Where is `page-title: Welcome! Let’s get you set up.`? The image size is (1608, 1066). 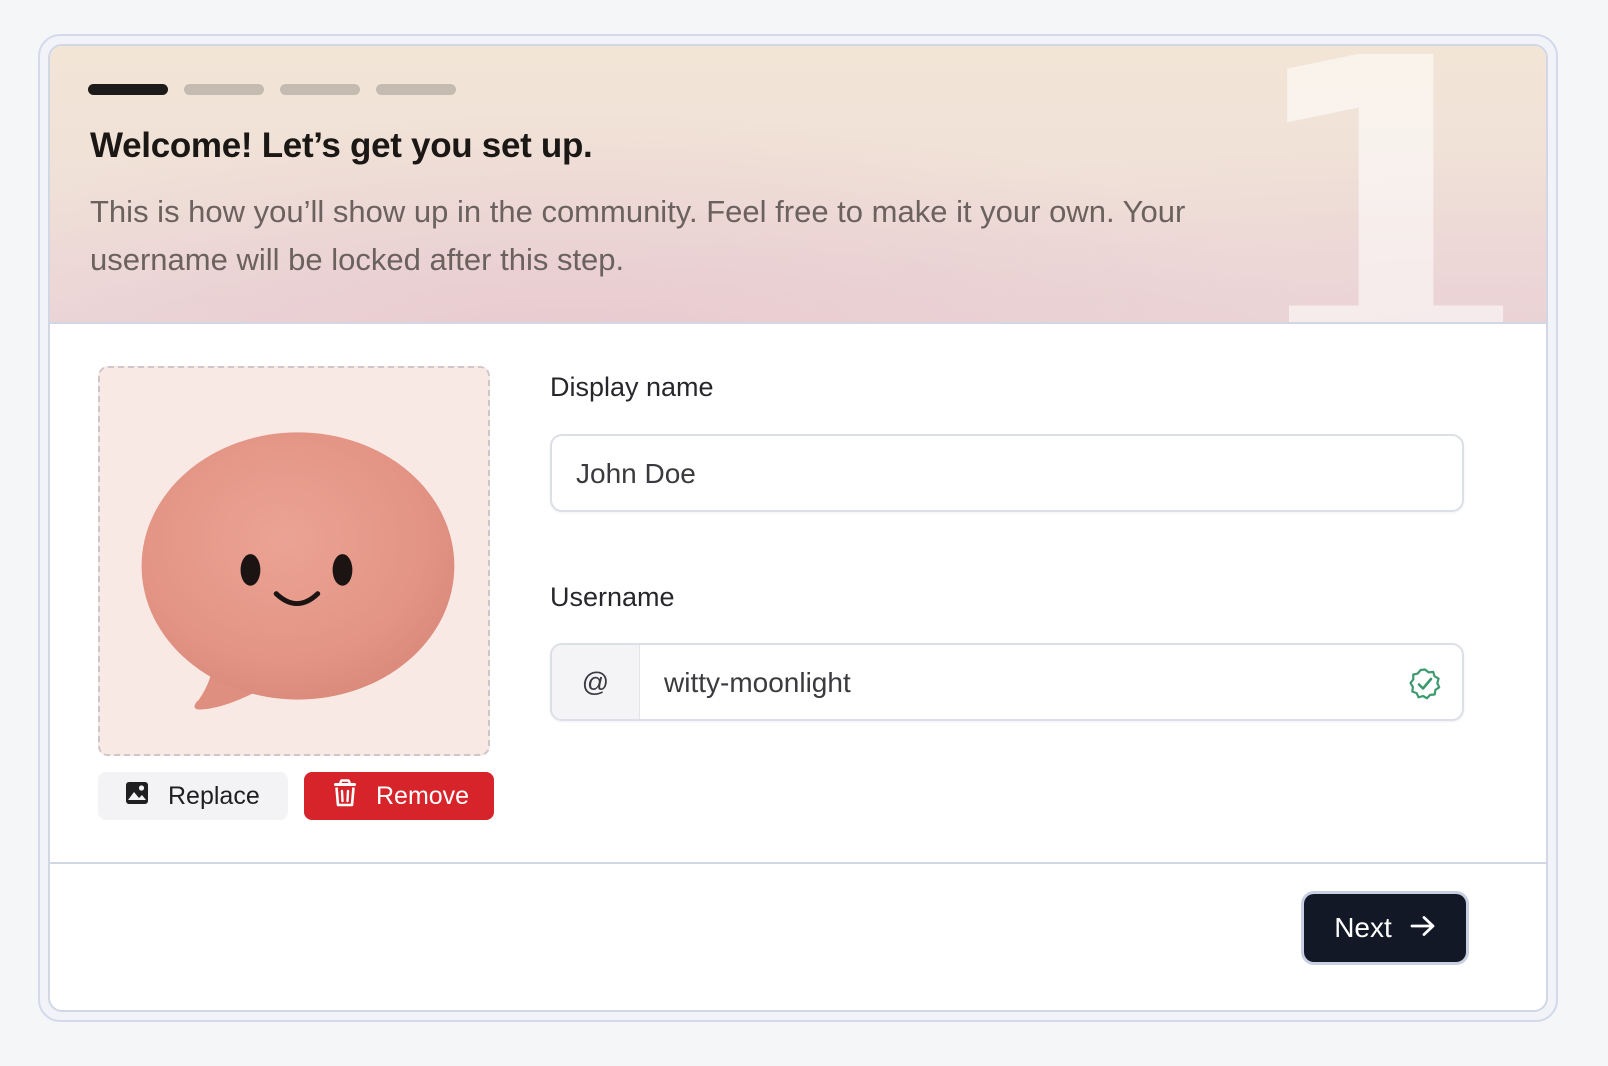
page-title: Welcome! Let’s get you set up. is located at coordinates (341, 145).